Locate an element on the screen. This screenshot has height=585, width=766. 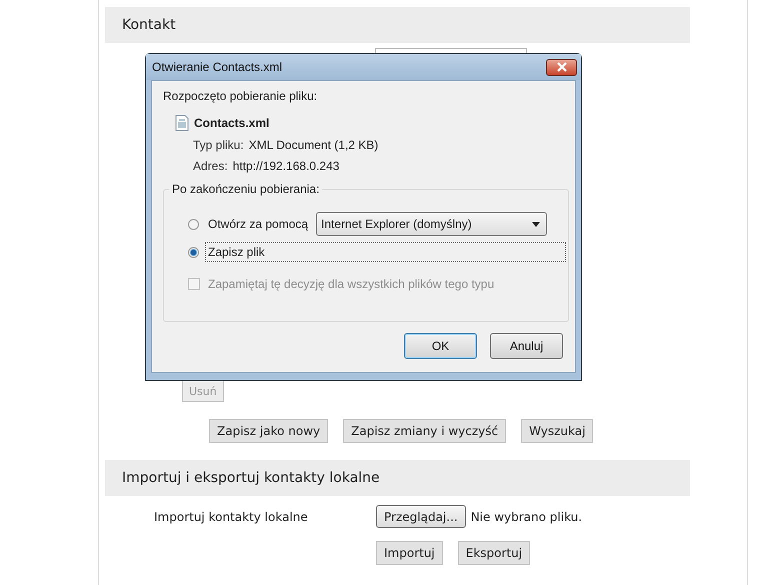
dialog-button: Anuluj is located at coordinates (526, 346).